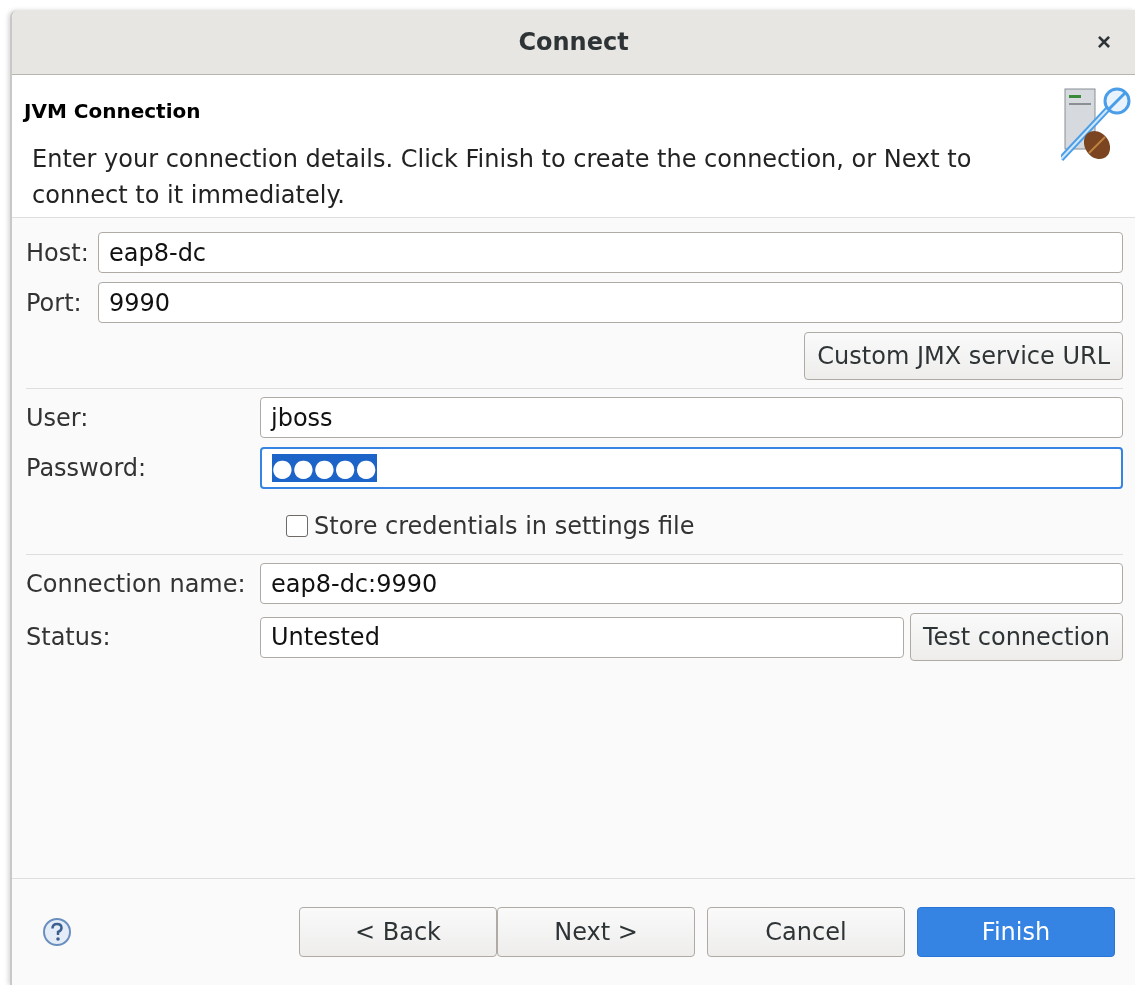 The height and width of the screenshot is (985, 1135). I want to click on text-field: eap8-dc, so click(610, 252).